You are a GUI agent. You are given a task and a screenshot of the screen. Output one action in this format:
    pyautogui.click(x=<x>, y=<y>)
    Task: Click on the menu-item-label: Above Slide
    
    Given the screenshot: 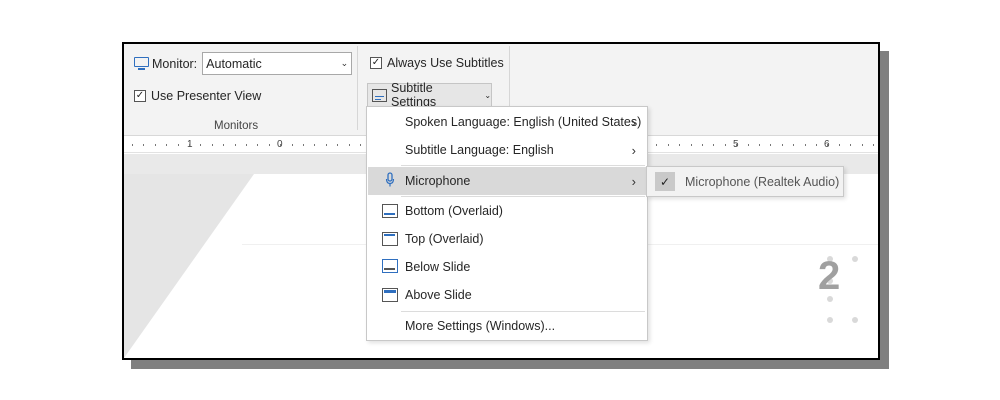 What is the action you would take?
    pyautogui.click(x=438, y=295)
    